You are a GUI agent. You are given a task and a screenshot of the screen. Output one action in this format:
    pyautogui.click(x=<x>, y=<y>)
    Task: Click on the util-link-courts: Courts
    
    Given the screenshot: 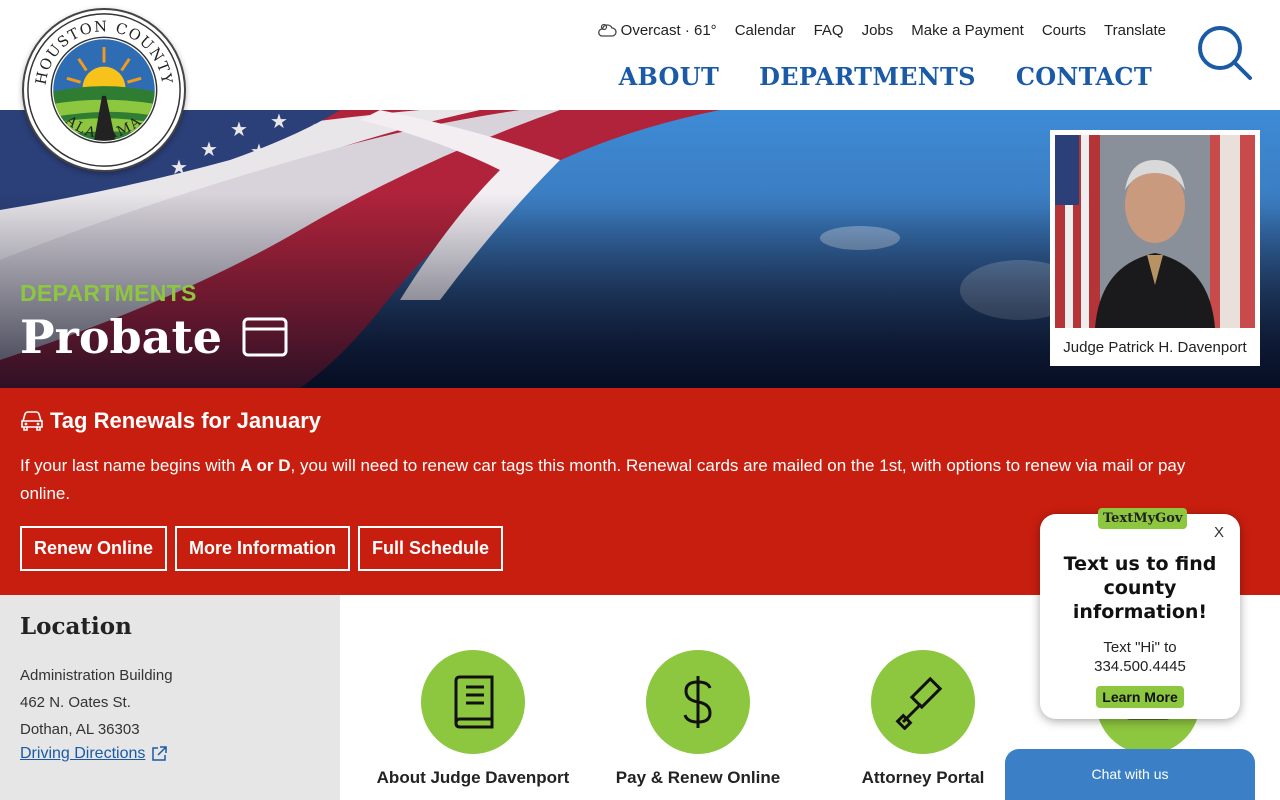 What is the action you would take?
    pyautogui.click(x=1064, y=30)
    